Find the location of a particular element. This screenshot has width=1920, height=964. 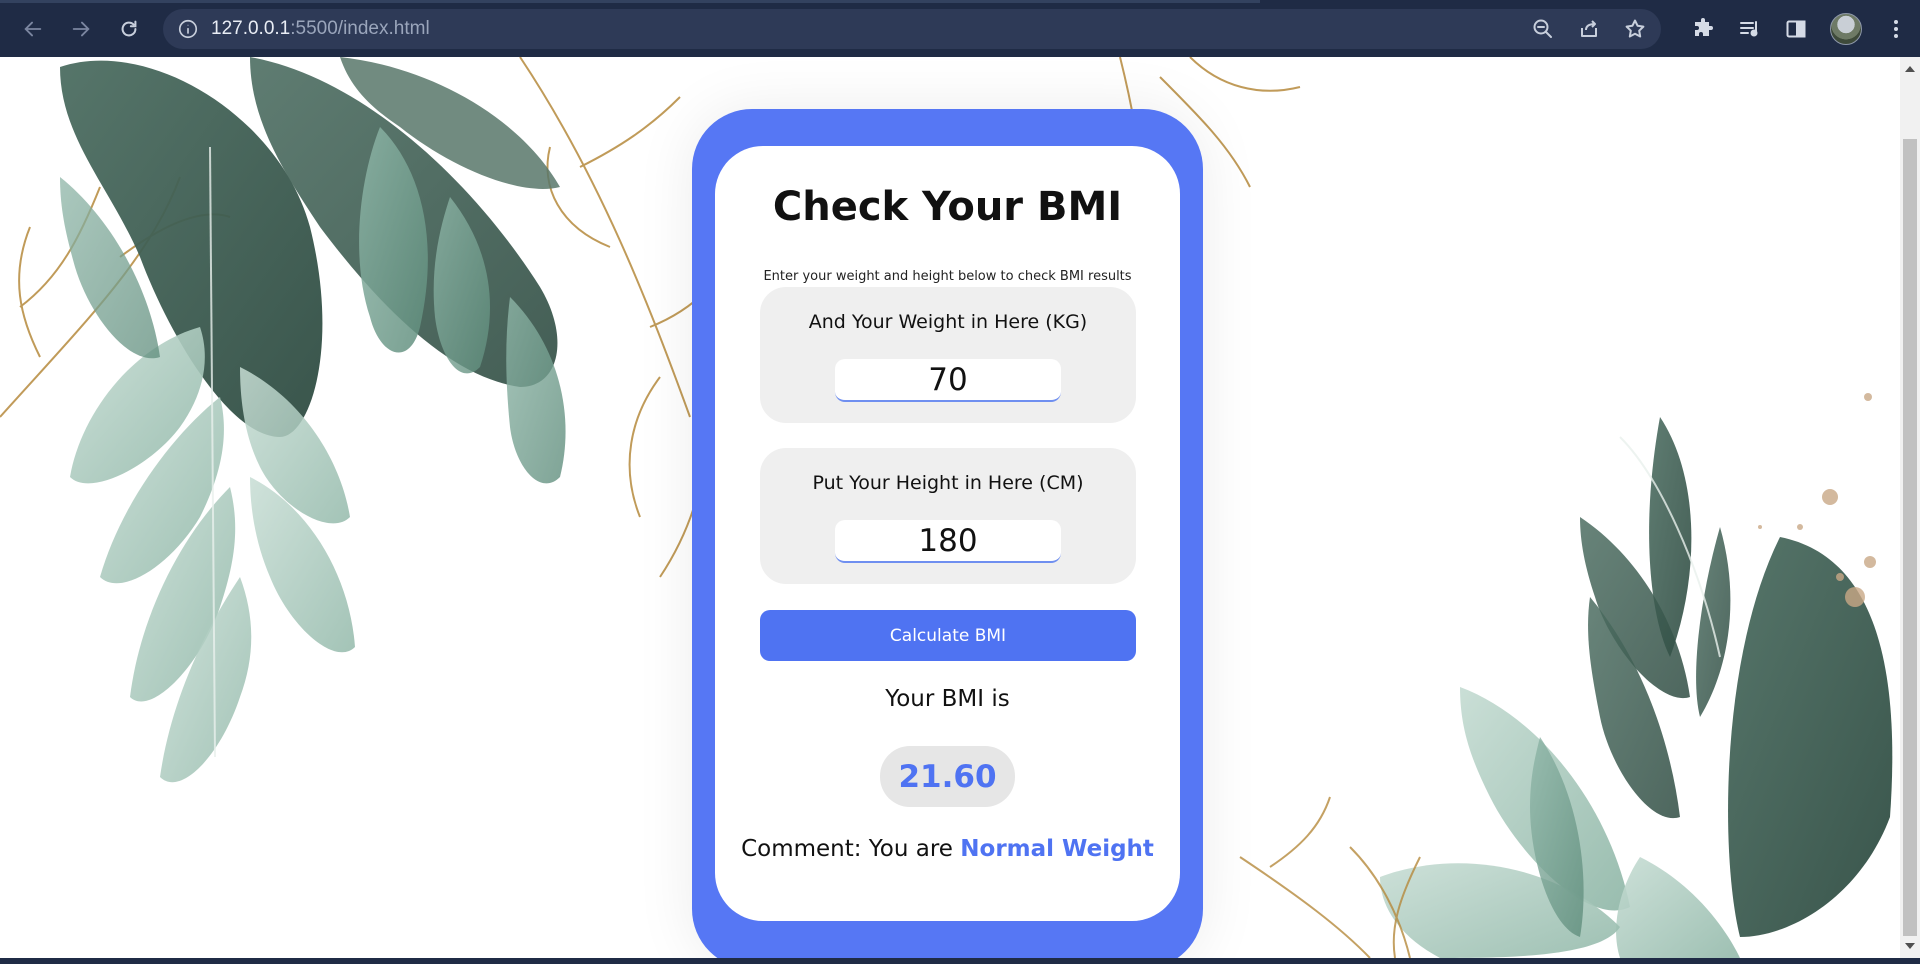

profile-avatar is located at coordinates (1846, 28).